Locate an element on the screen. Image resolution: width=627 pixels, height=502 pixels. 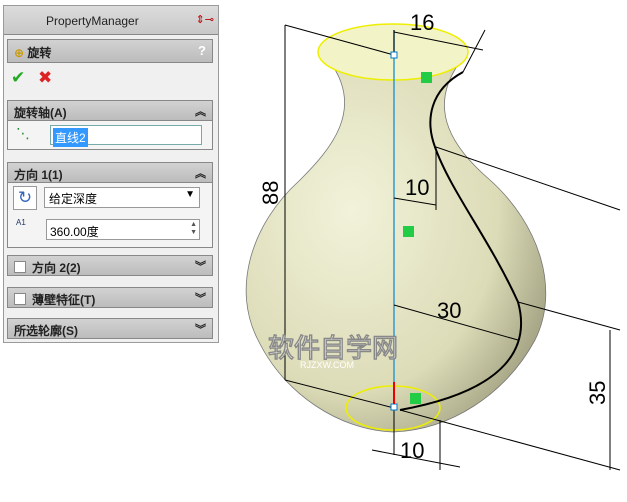
vertical-relation-icon is located at coordinates (408, 231).